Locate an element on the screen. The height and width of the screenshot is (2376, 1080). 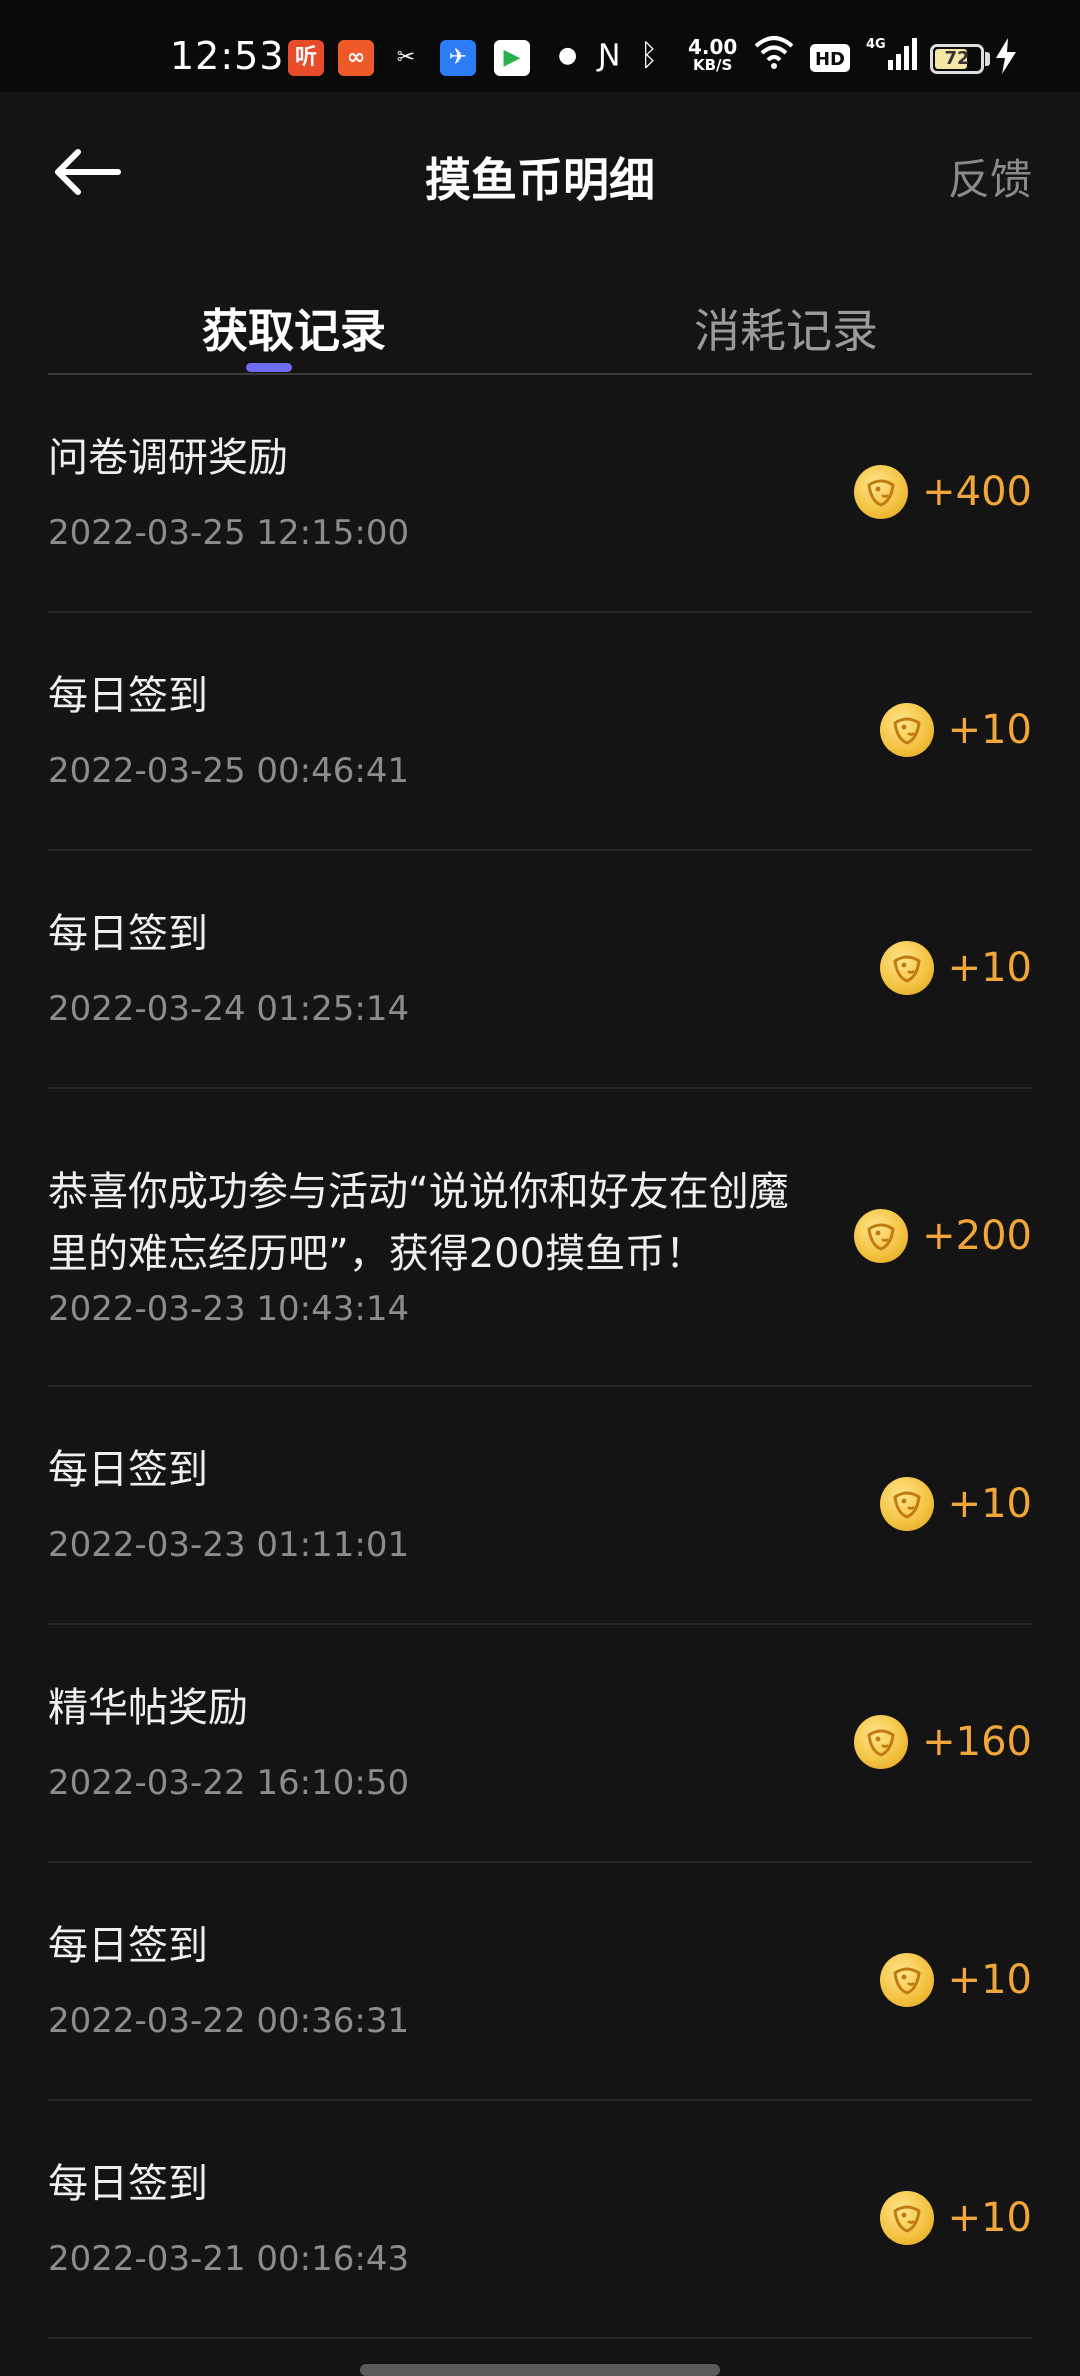
record-amount: +200 is located at coordinates (943, 1236).